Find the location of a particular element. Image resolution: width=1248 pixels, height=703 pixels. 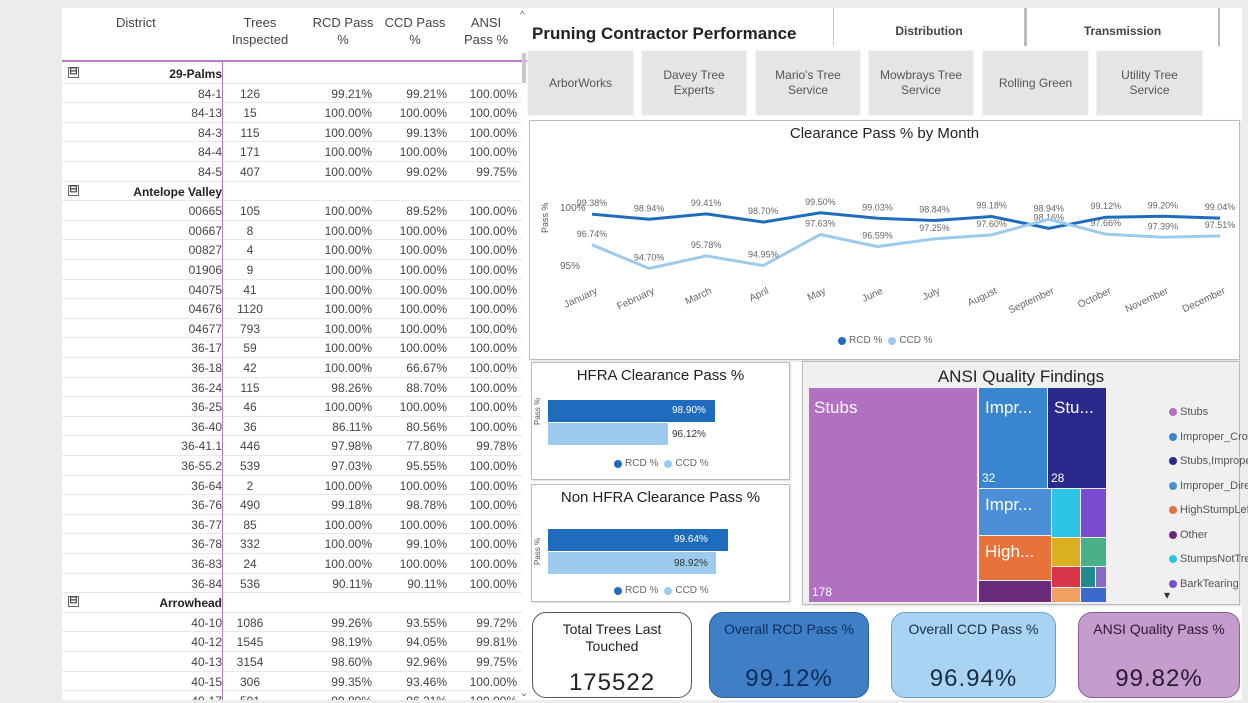

treemap-legend-item: Other is located at coordinates (1208, 535).